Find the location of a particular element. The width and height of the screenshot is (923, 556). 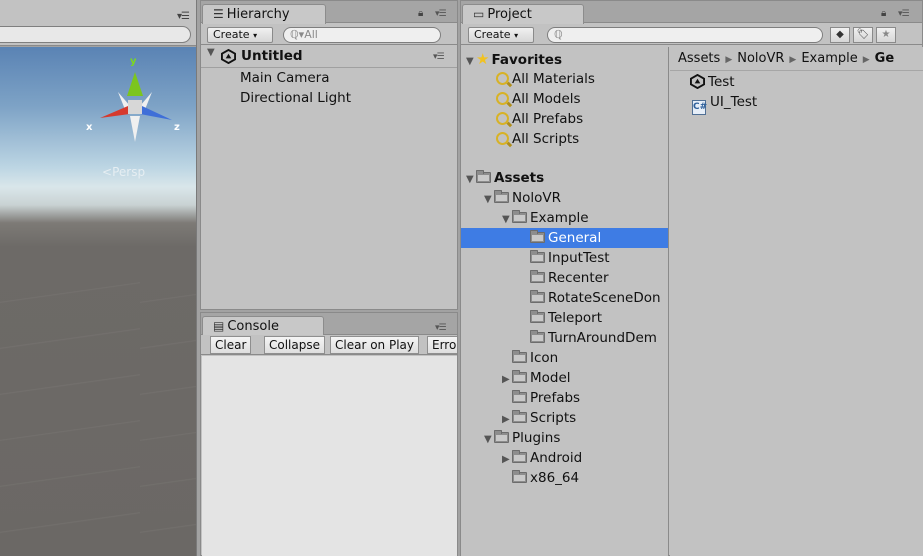

error-pause-button: Erro is located at coordinates (442, 345).